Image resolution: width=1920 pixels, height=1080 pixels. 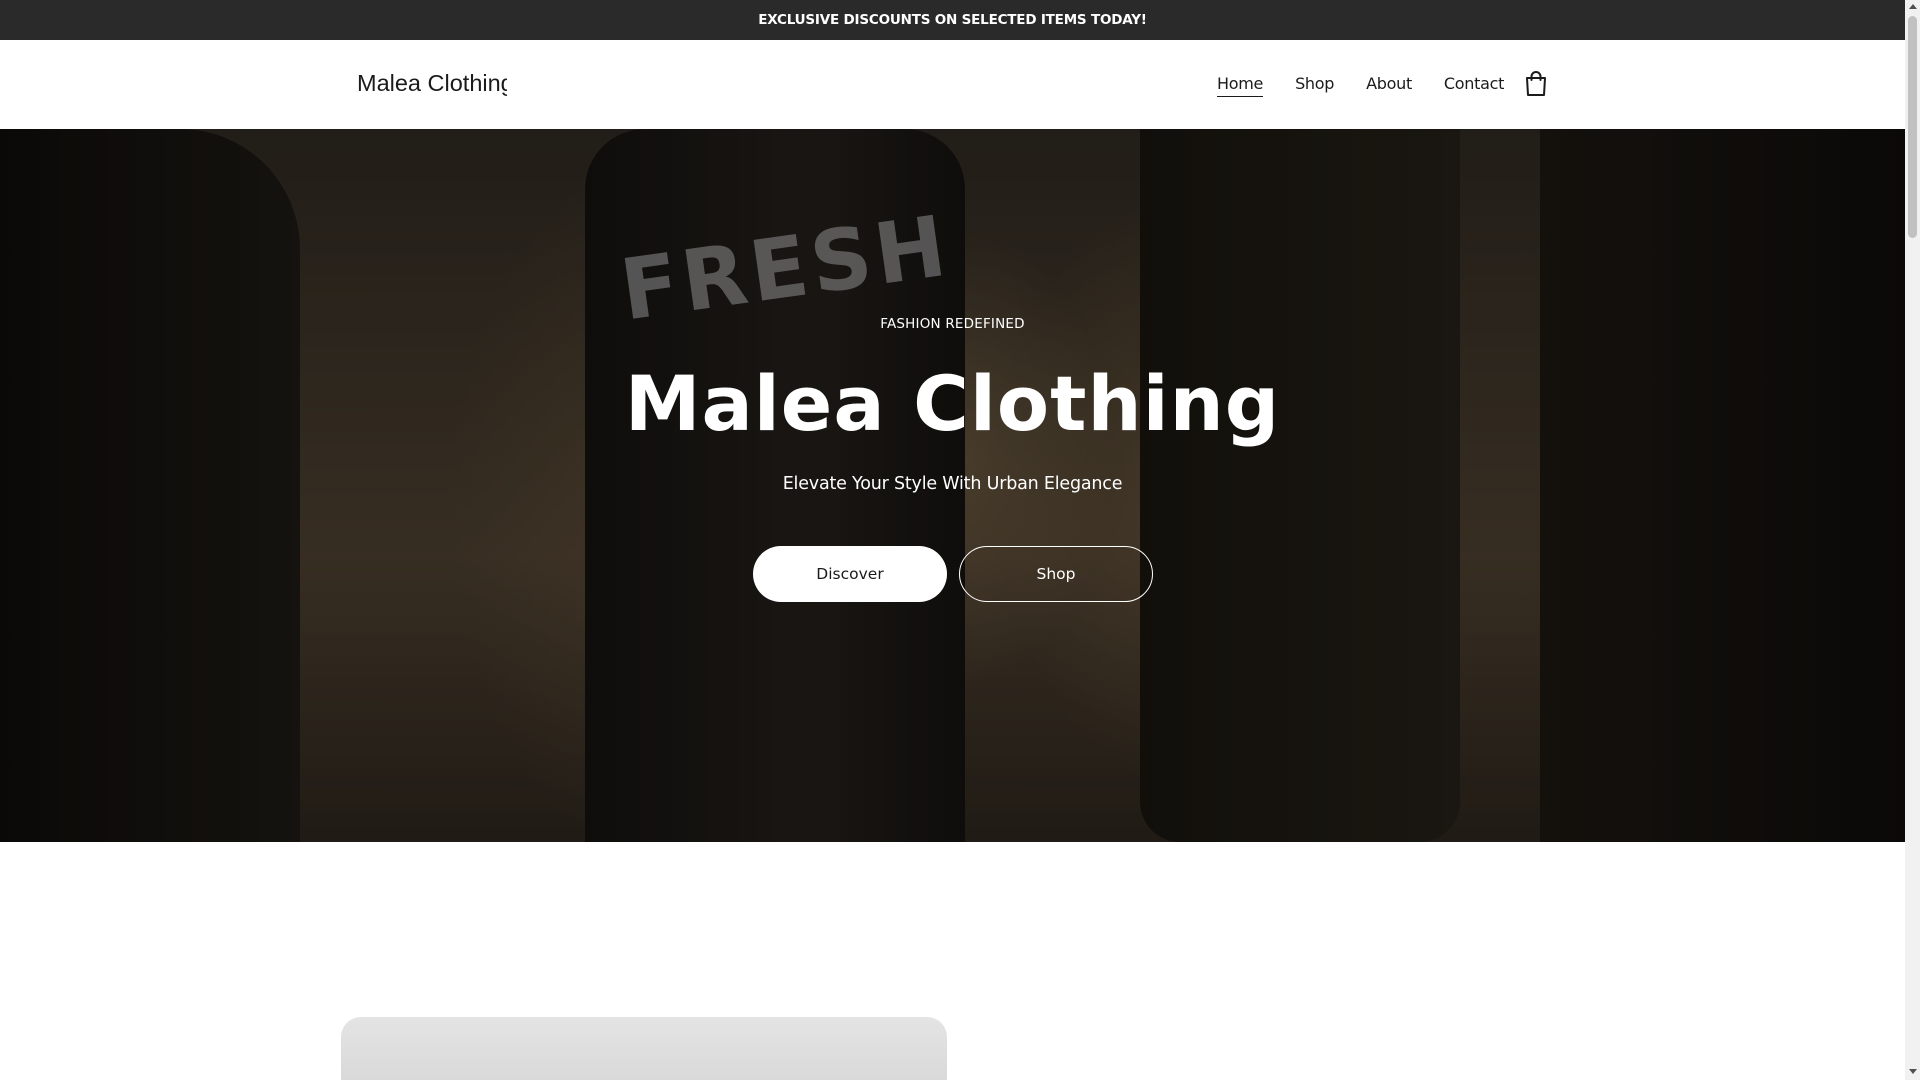 I want to click on hero-title: Malea Clothing, so click(x=952, y=403).